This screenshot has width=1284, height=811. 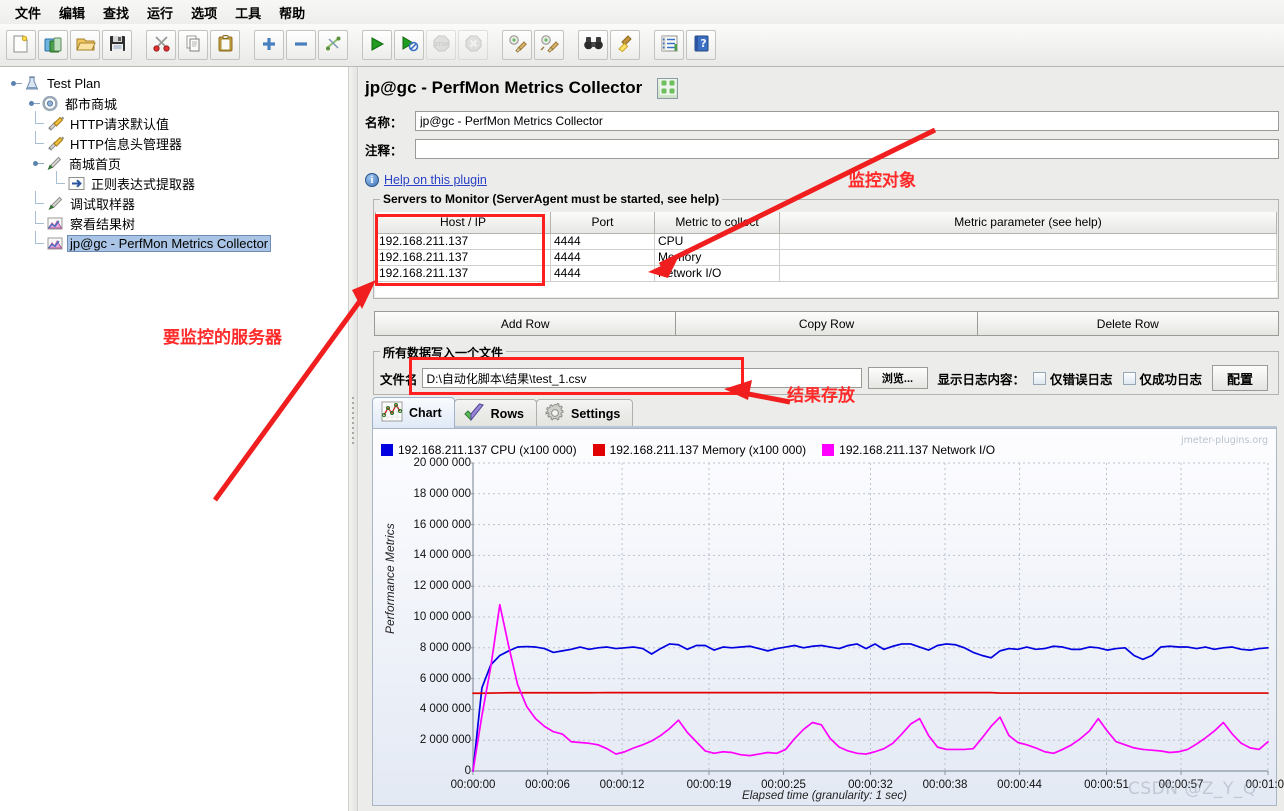 I want to click on success-only-checkbox, so click(x=1129, y=378).